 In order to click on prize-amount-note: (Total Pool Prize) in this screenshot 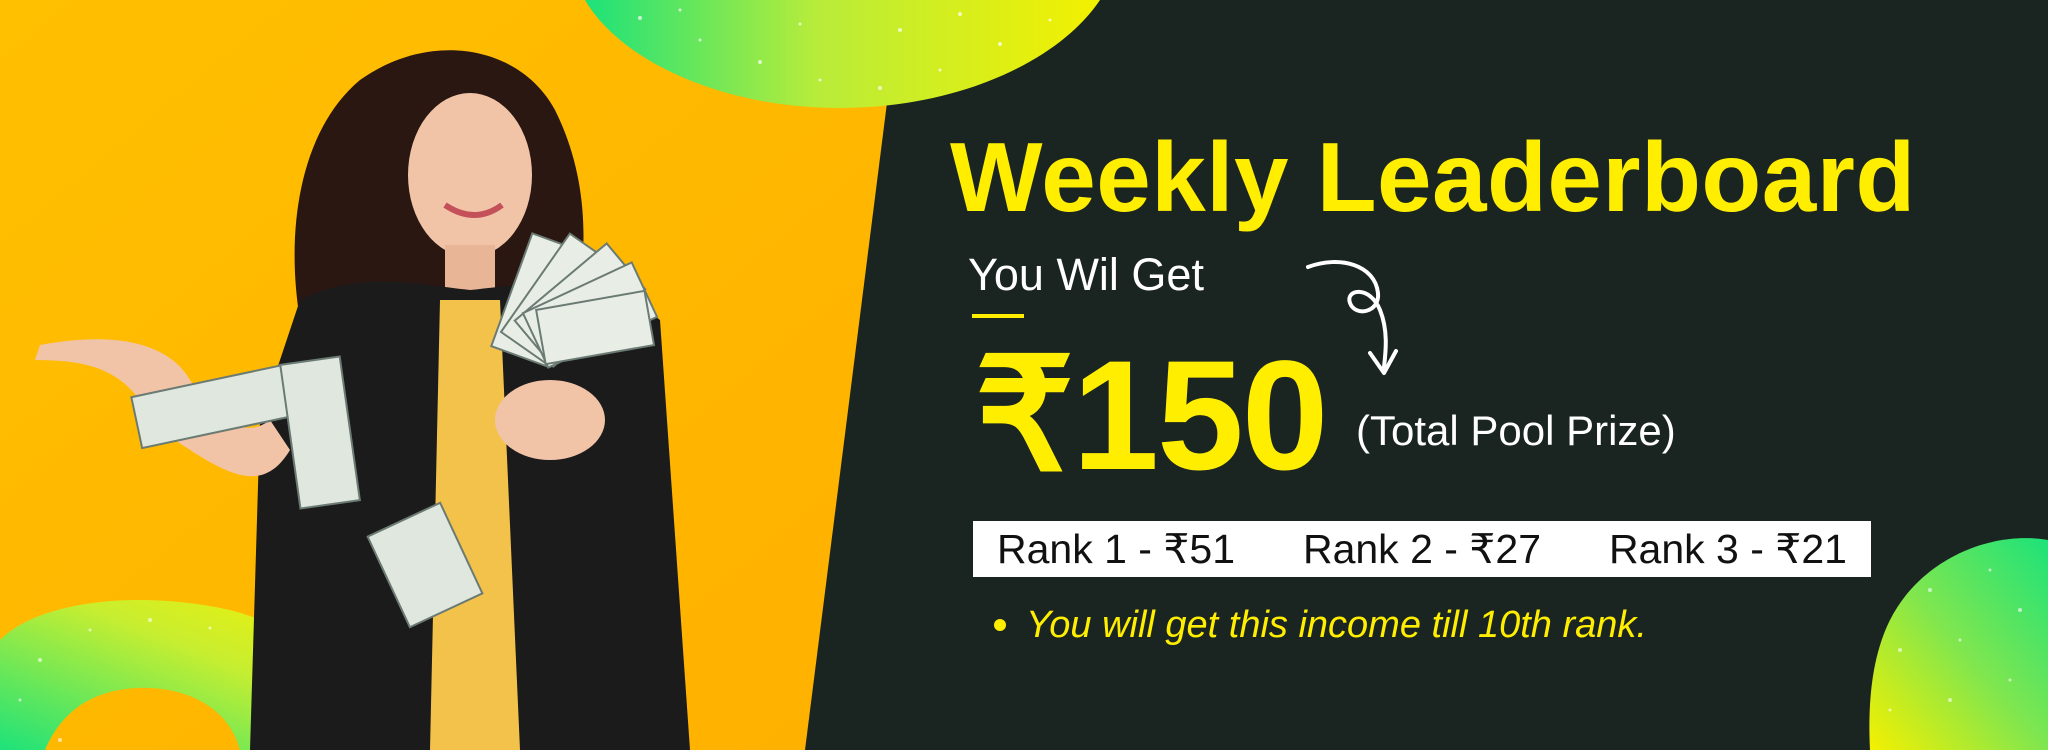, I will do `click(1516, 430)`.